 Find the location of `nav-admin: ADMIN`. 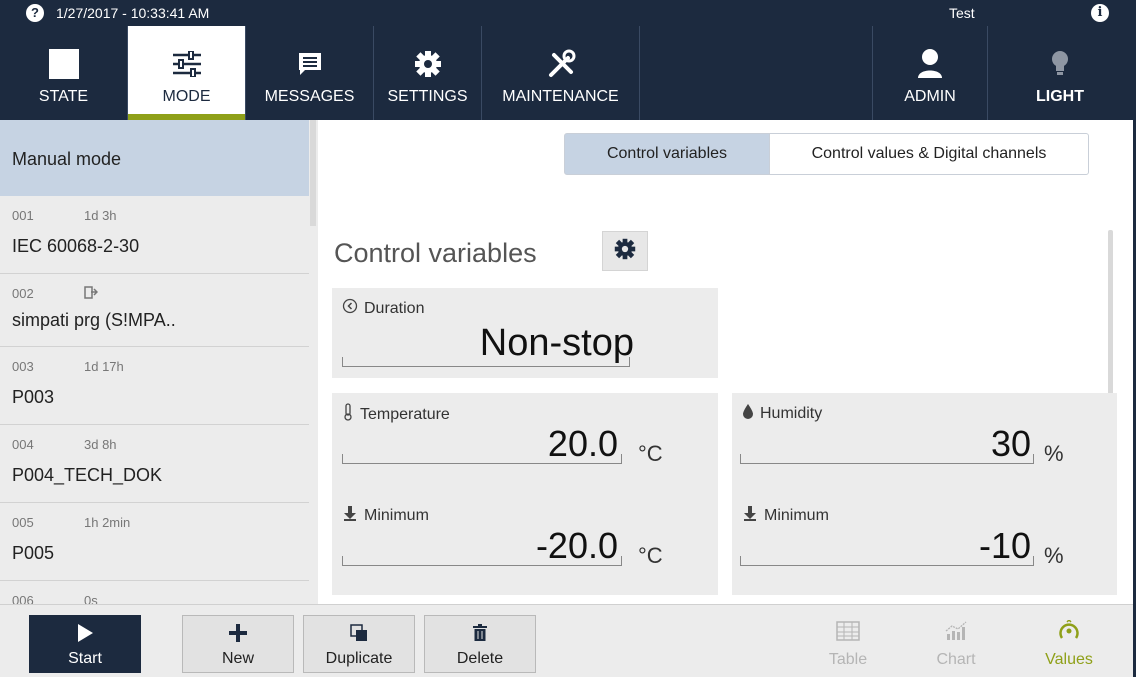

nav-admin: ADMIN is located at coordinates (930, 73).